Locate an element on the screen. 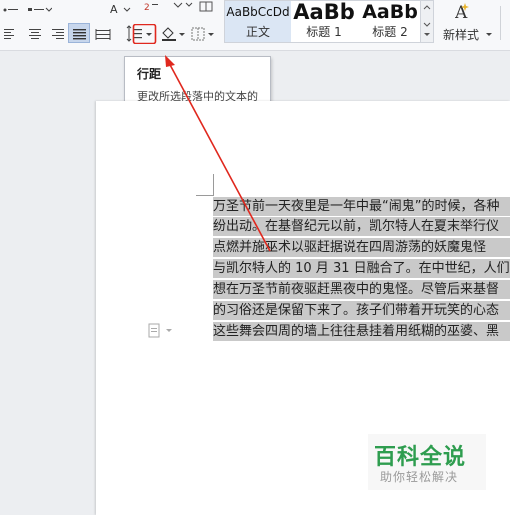 The height and width of the screenshot is (515, 510). watermark-title: 百科全说 is located at coordinates (420, 457).